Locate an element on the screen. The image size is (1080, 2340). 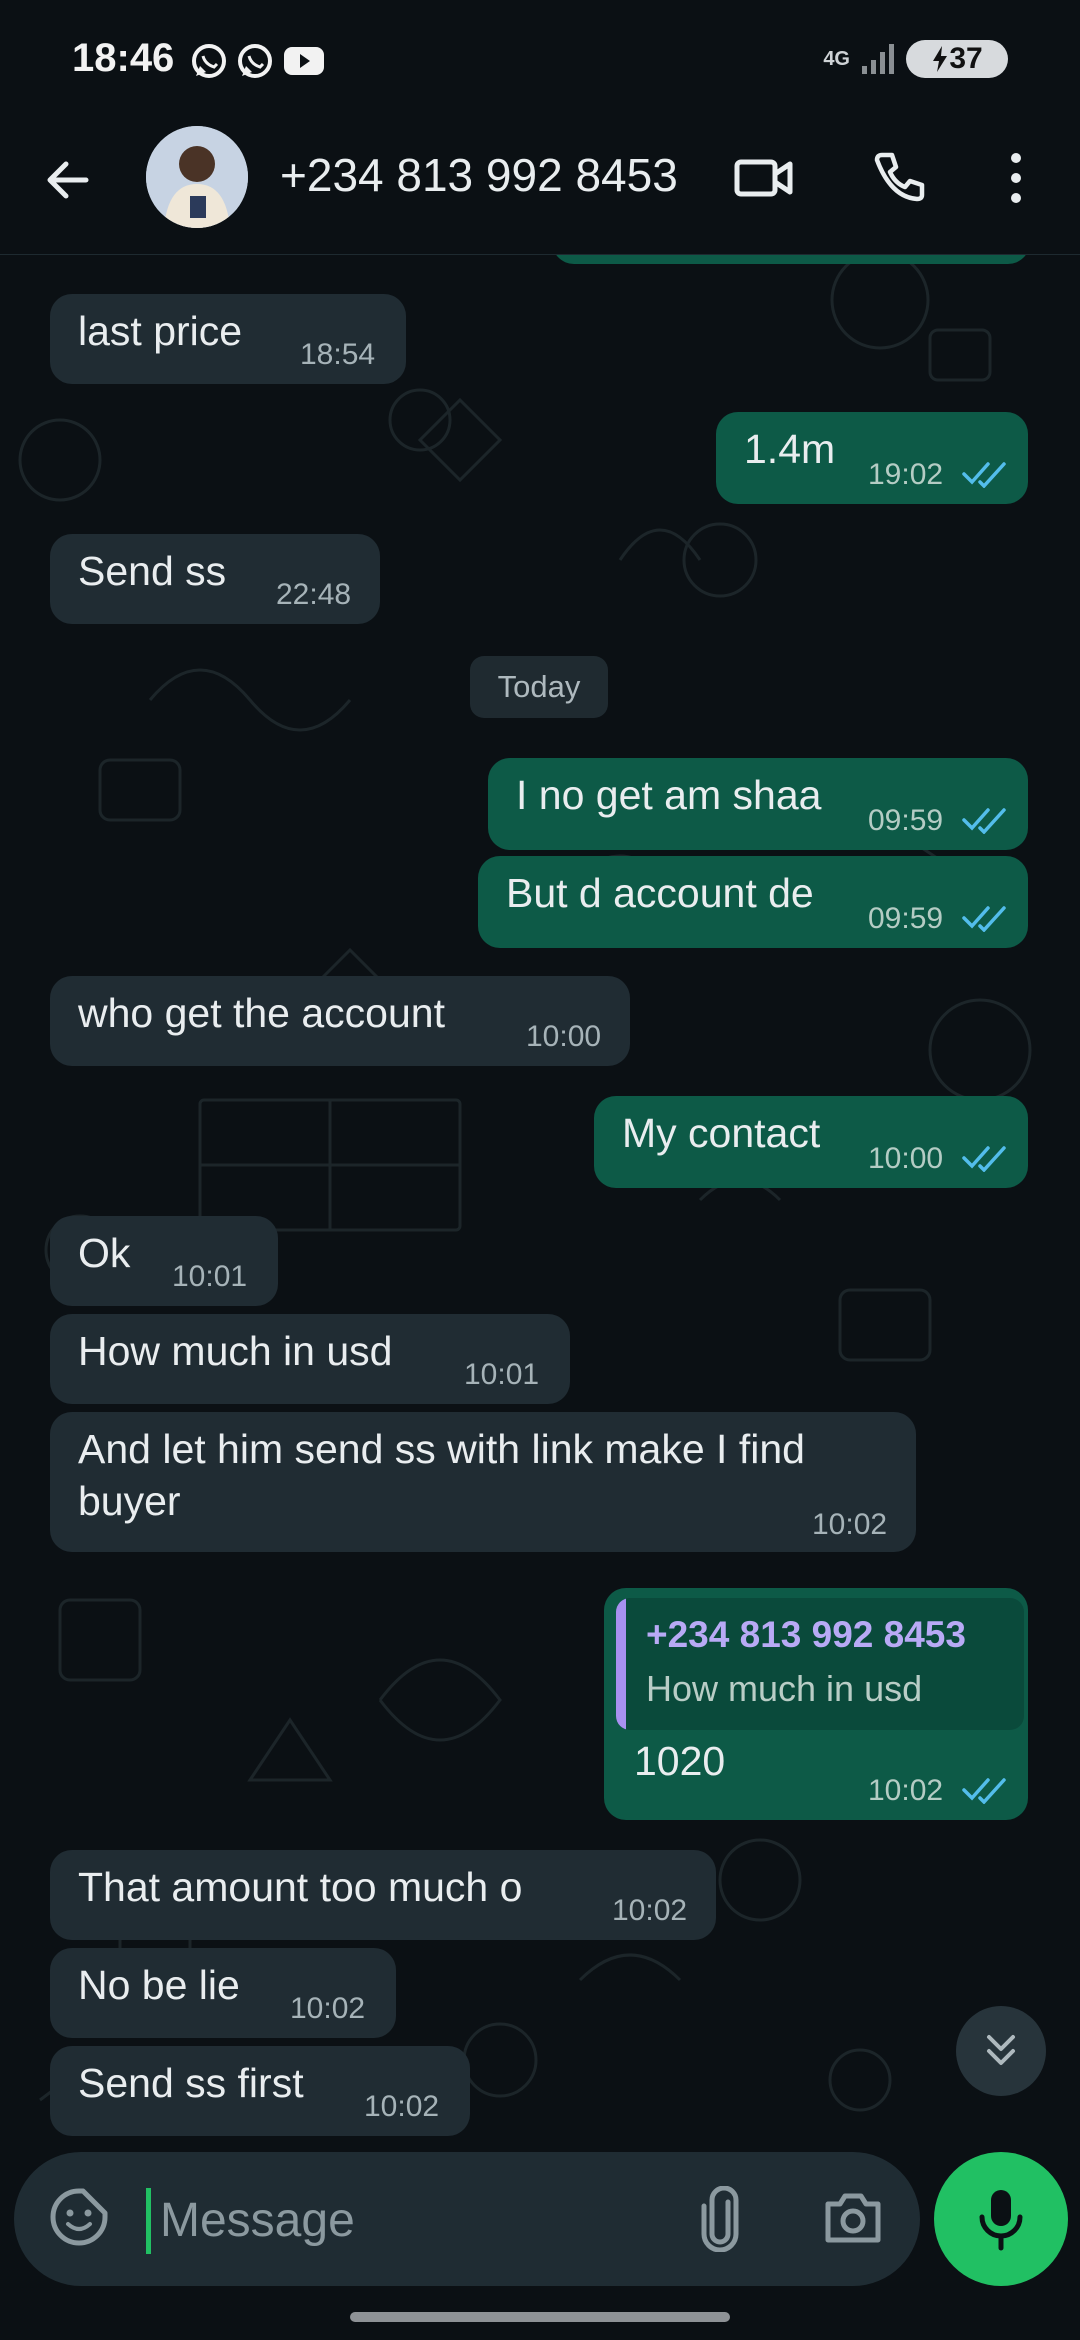
double-chevron-down-icon is located at coordinates (1001, 2050).